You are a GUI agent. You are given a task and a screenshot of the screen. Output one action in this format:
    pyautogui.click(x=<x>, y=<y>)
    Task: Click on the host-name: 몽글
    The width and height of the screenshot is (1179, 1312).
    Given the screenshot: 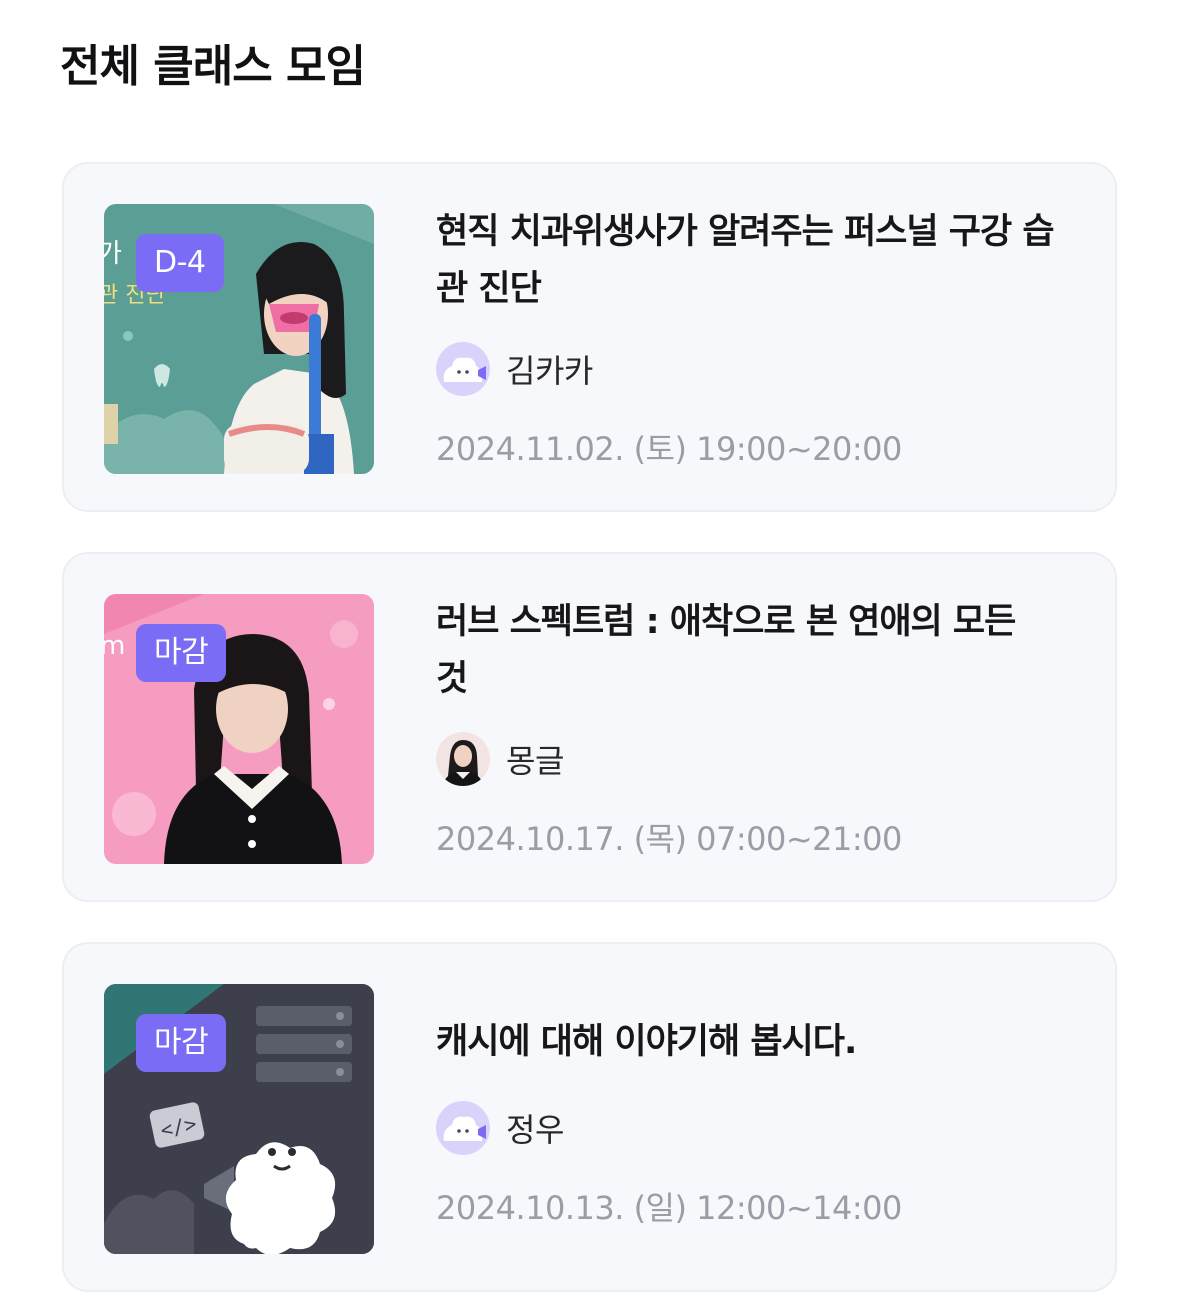 What is the action you would take?
    pyautogui.click(x=535, y=761)
    